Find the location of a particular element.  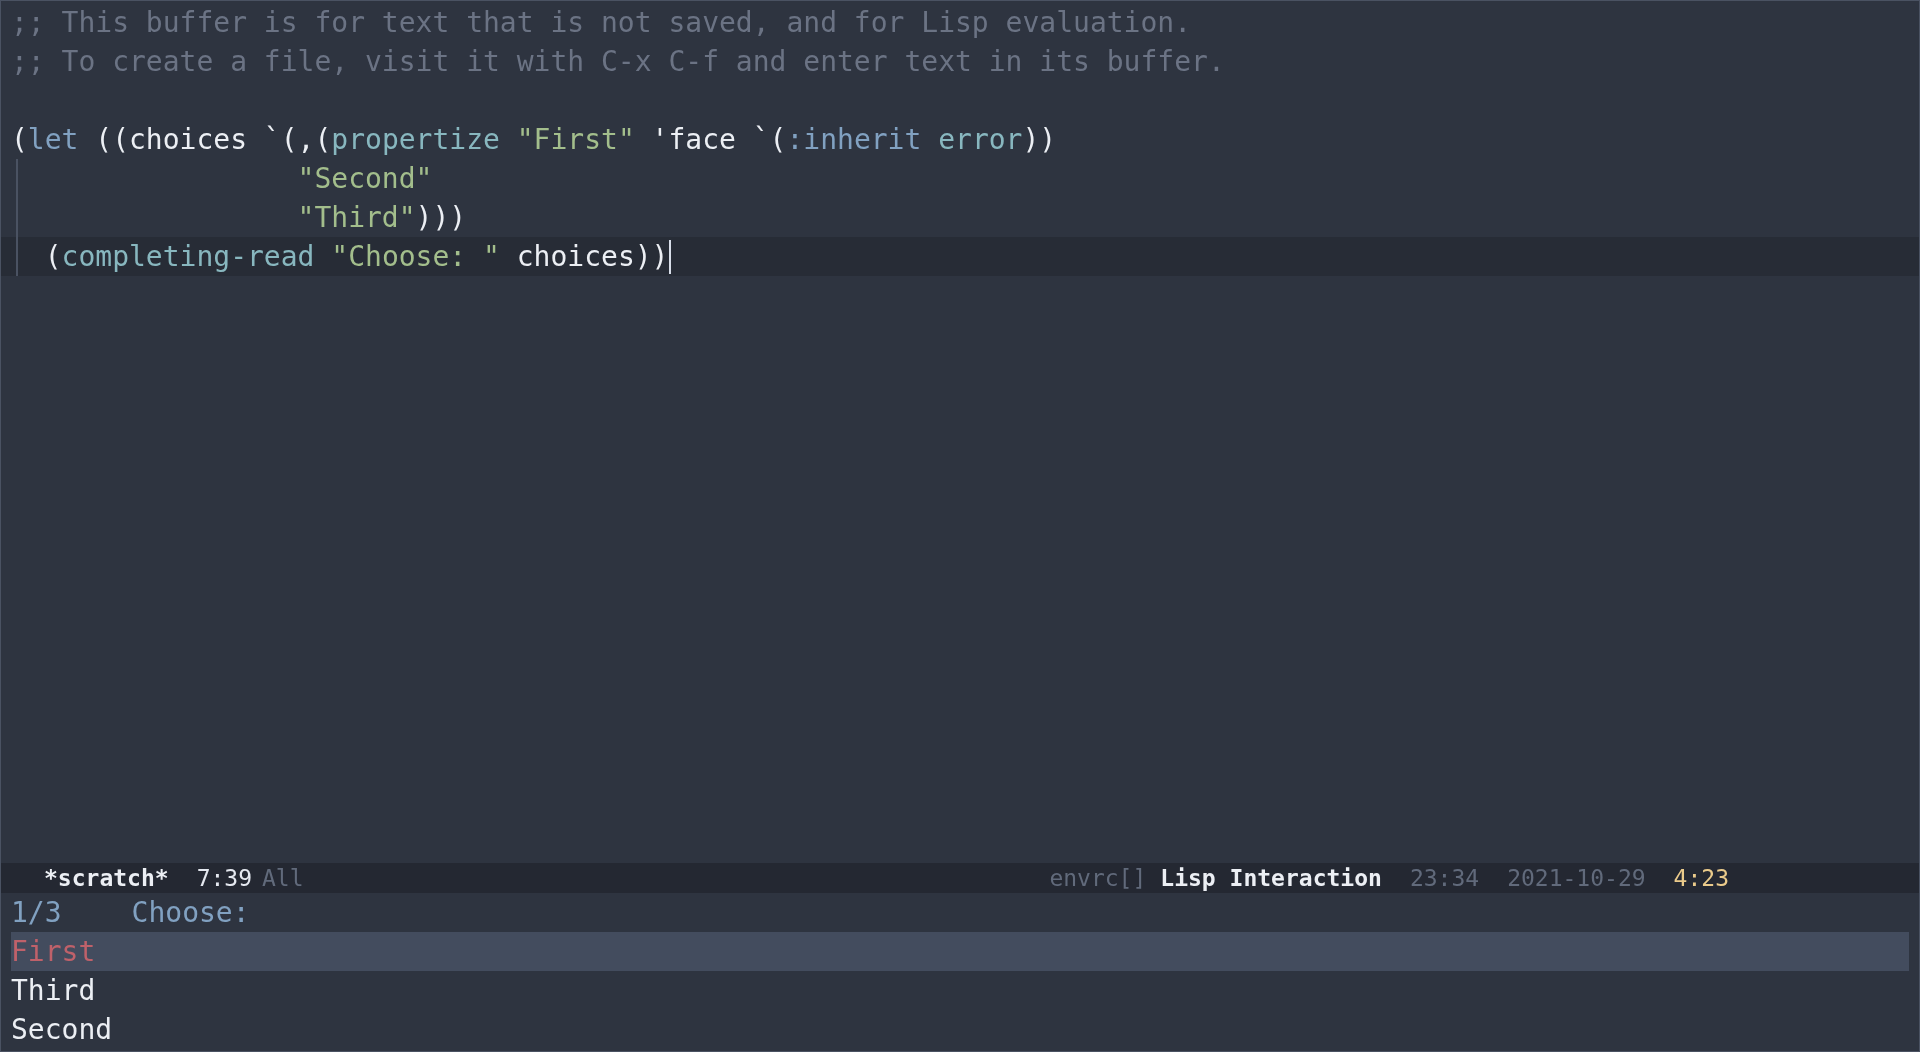

buffer-name: *scratch* is located at coordinates (106, 878).